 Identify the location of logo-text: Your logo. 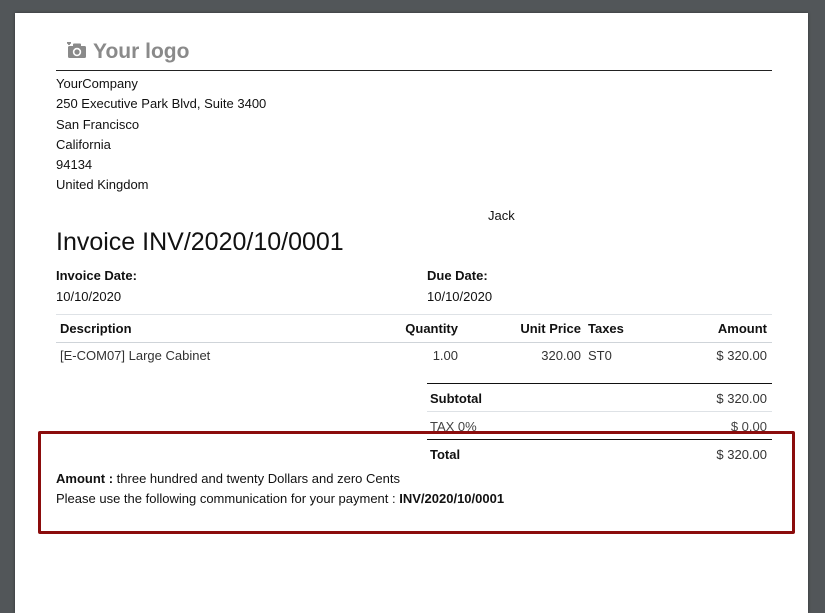
(141, 51).